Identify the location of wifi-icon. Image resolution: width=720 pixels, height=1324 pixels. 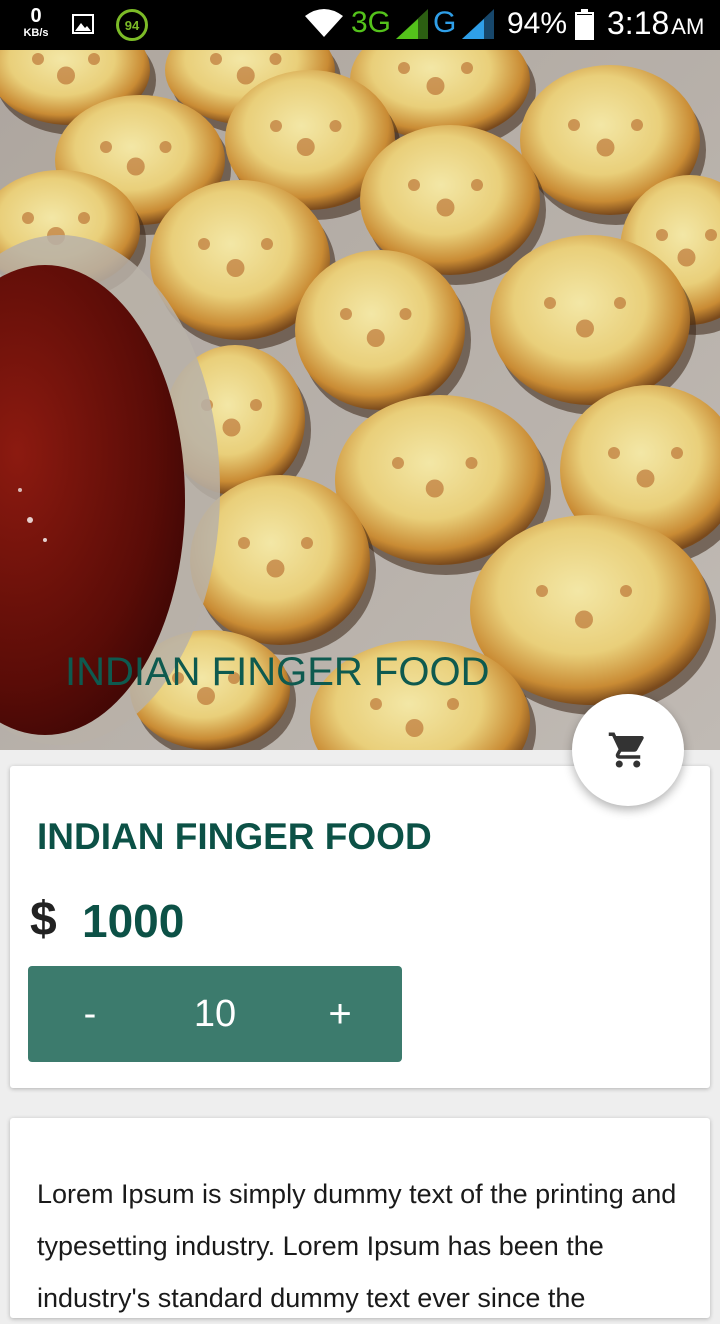
(324, 25).